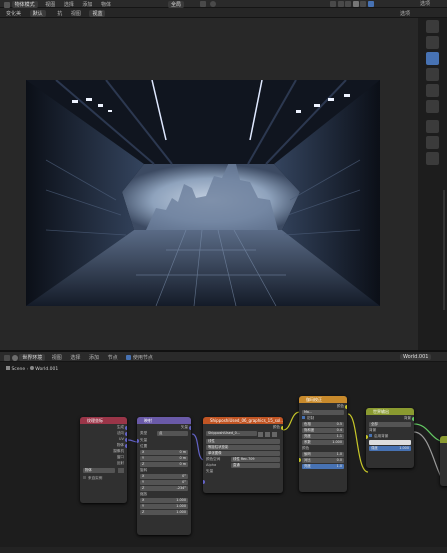  What do you see at coordinates (32, 357) in the screenshot?
I see `object-type-dropdown: 世界环境` at bounding box center [32, 357].